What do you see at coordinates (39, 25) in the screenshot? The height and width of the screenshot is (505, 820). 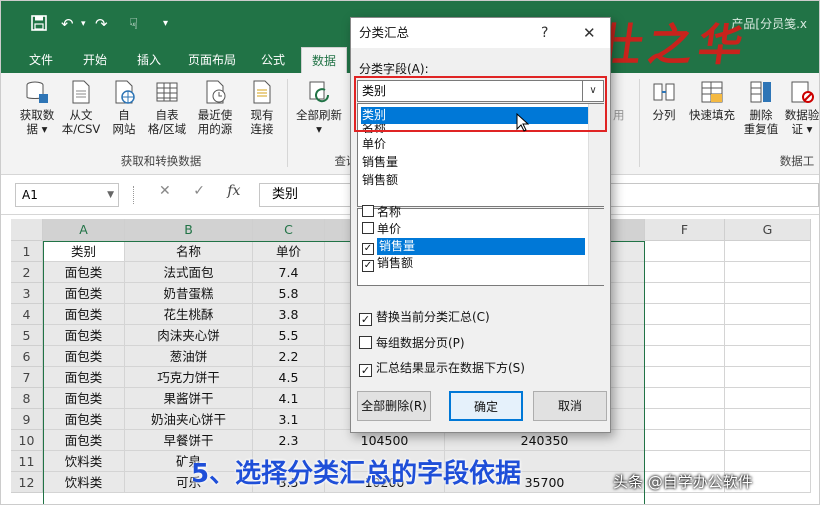 I see `save-icon` at bounding box center [39, 25].